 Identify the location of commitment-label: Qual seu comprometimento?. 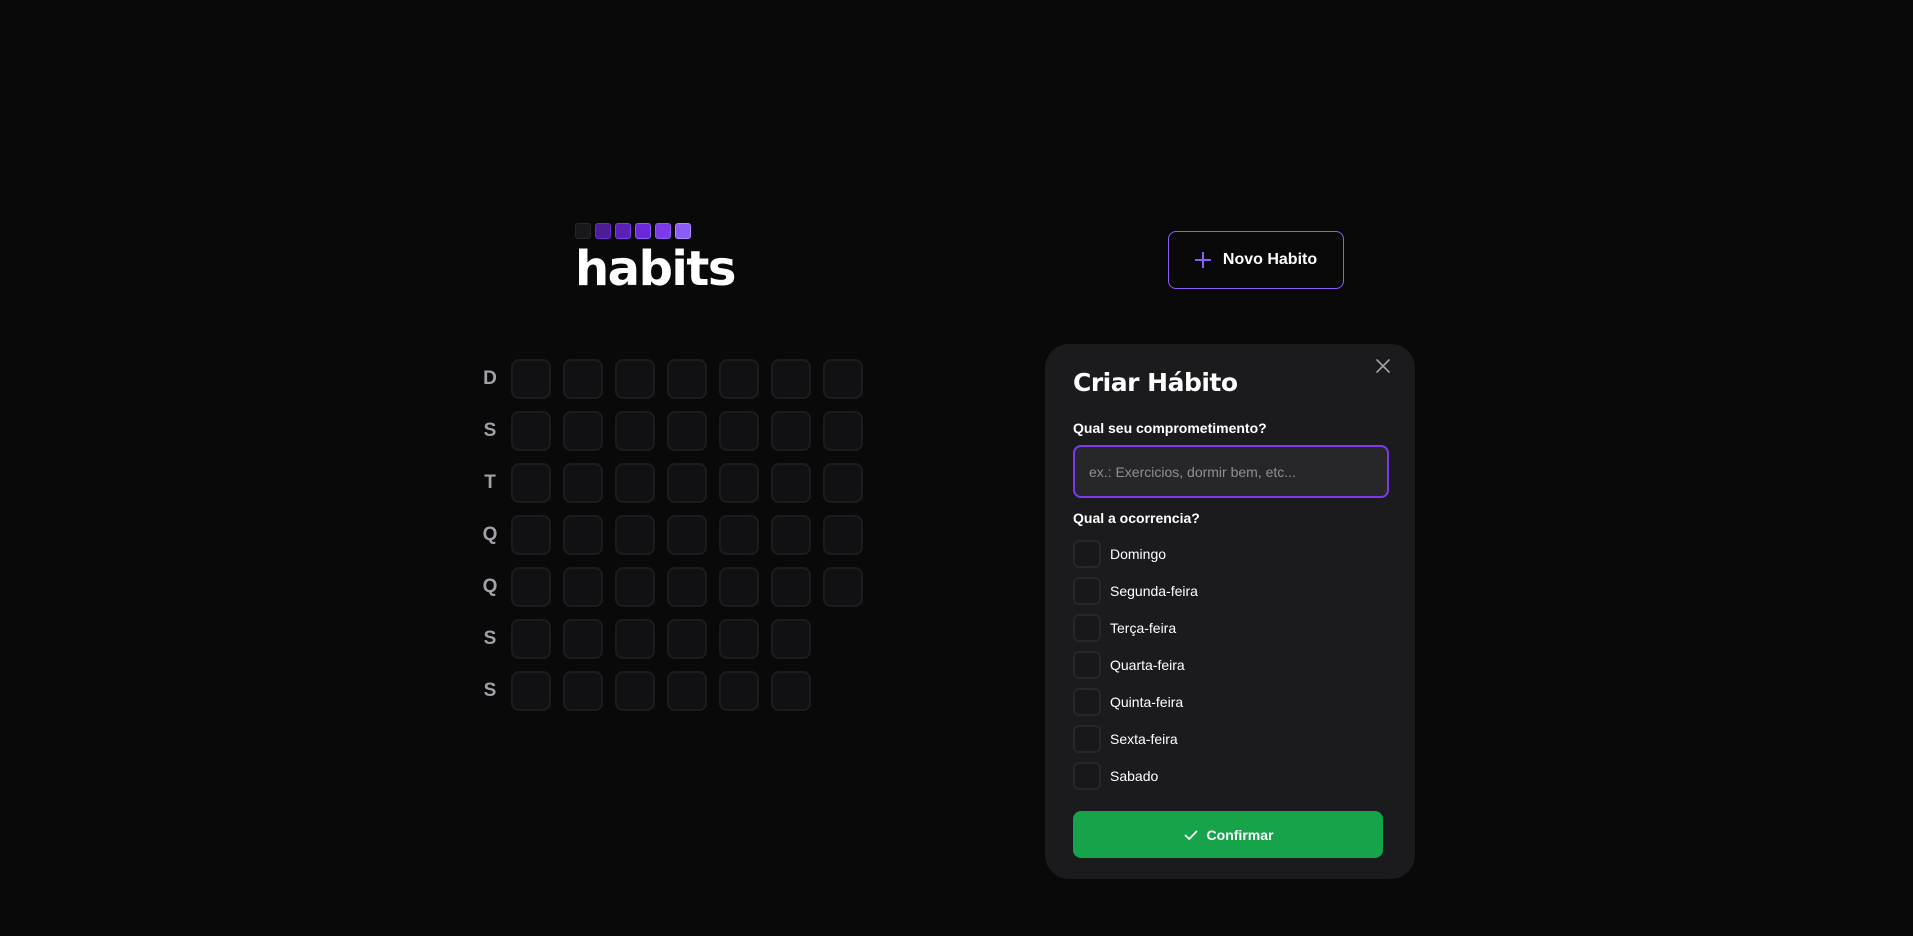
(1170, 428).